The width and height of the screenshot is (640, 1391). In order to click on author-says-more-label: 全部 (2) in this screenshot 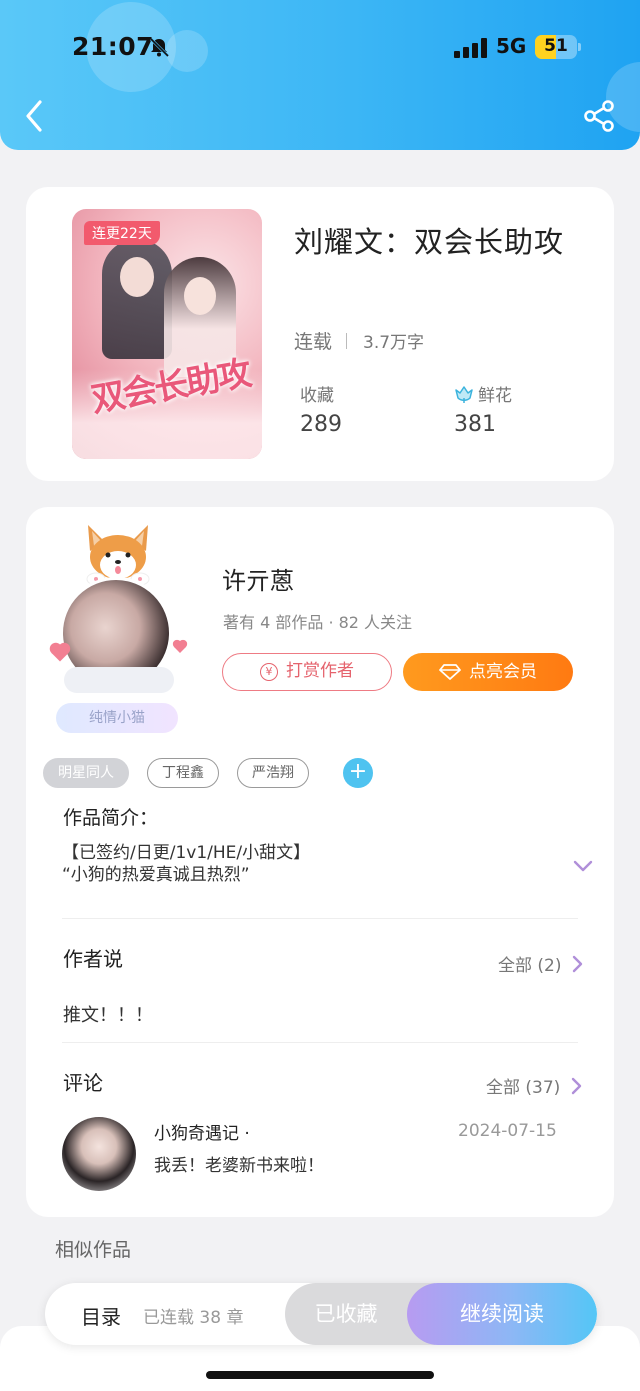, I will do `click(530, 966)`.